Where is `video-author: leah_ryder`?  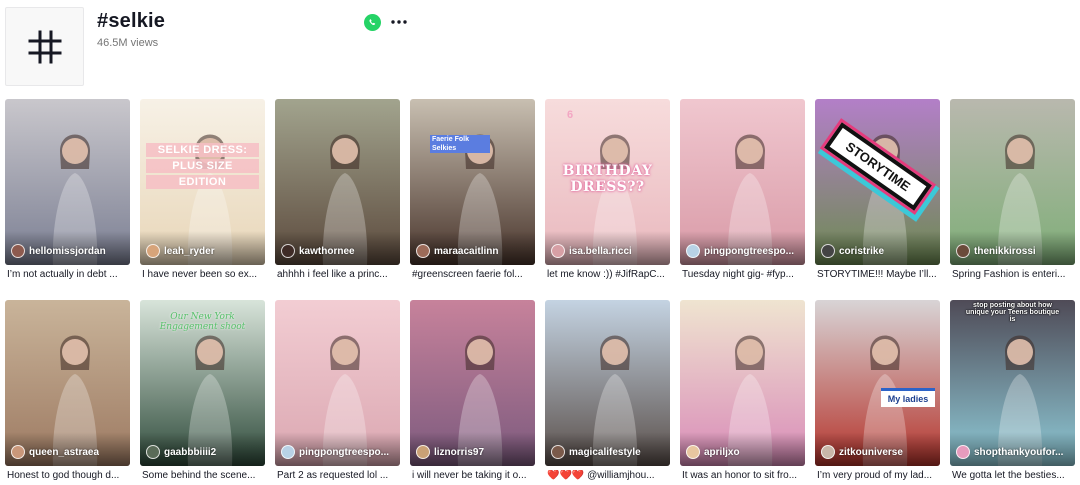
video-author: leah_ryder is located at coordinates (180, 251).